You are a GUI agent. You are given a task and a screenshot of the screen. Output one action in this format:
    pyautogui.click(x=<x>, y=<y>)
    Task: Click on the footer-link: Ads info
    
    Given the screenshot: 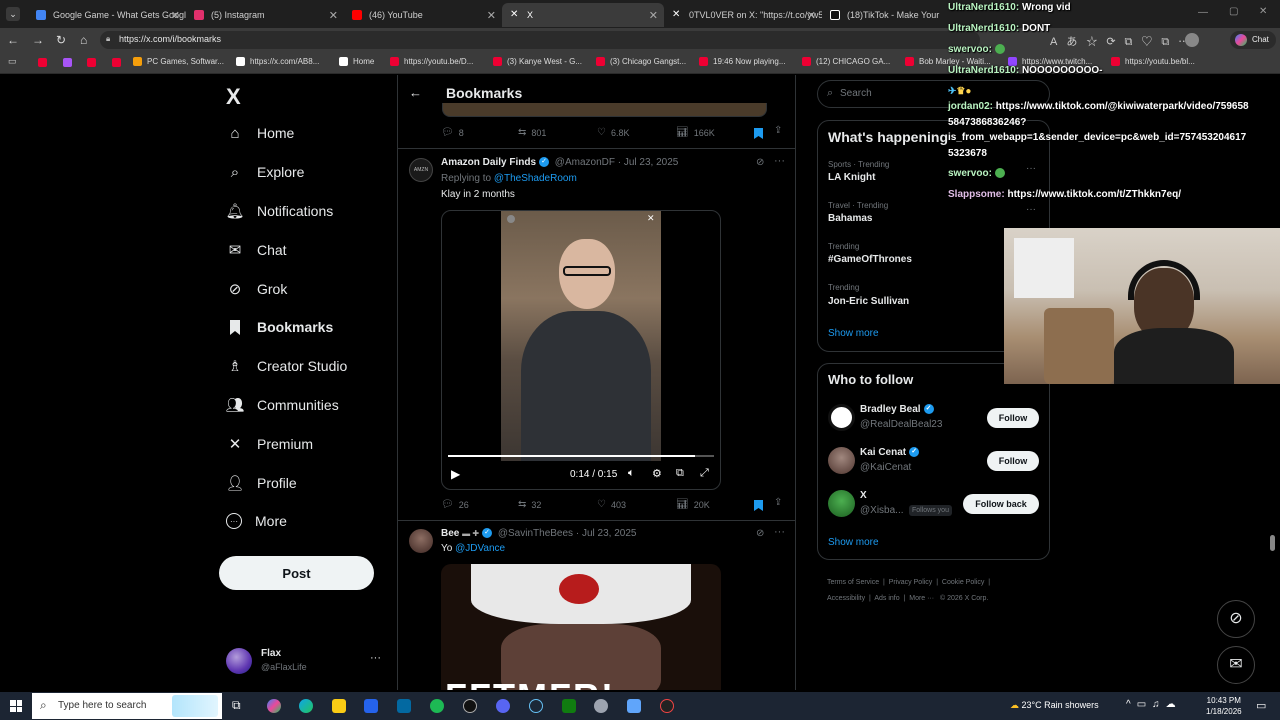 What is the action you would take?
    pyautogui.click(x=886, y=598)
    